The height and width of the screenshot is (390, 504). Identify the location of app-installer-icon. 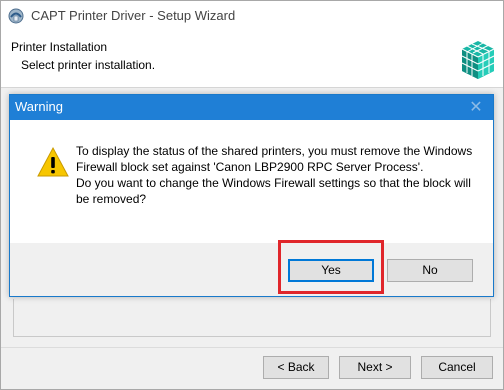
(16, 16).